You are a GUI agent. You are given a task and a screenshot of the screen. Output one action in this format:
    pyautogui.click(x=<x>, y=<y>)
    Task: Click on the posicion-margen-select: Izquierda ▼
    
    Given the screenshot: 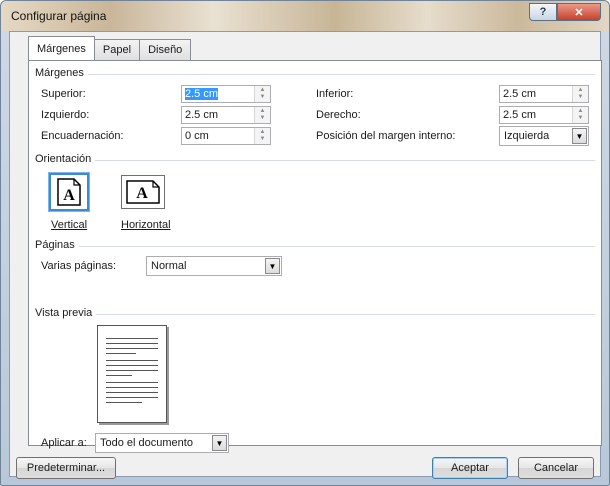 What is the action you would take?
    pyautogui.click(x=544, y=136)
    